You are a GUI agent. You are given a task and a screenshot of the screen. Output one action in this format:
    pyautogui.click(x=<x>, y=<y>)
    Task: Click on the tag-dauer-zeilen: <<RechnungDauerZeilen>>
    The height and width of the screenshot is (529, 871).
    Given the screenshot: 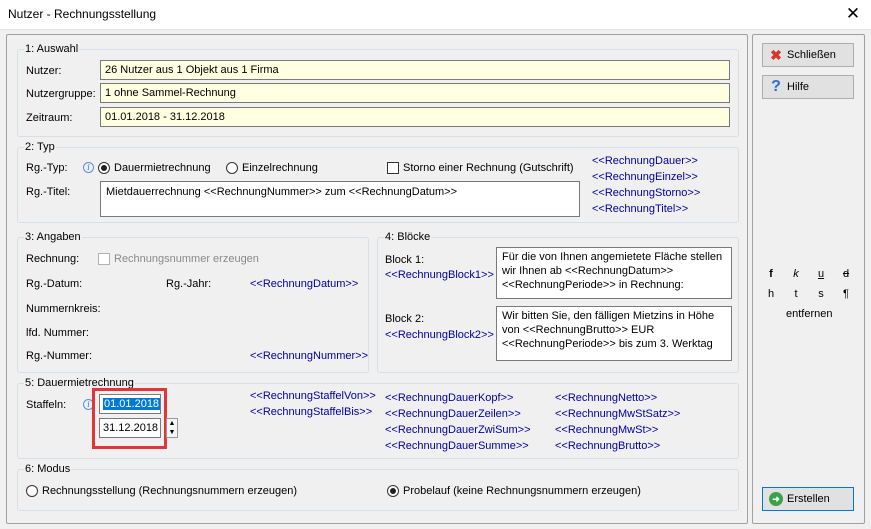 What is the action you would take?
    pyautogui.click(x=453, y=414)
    